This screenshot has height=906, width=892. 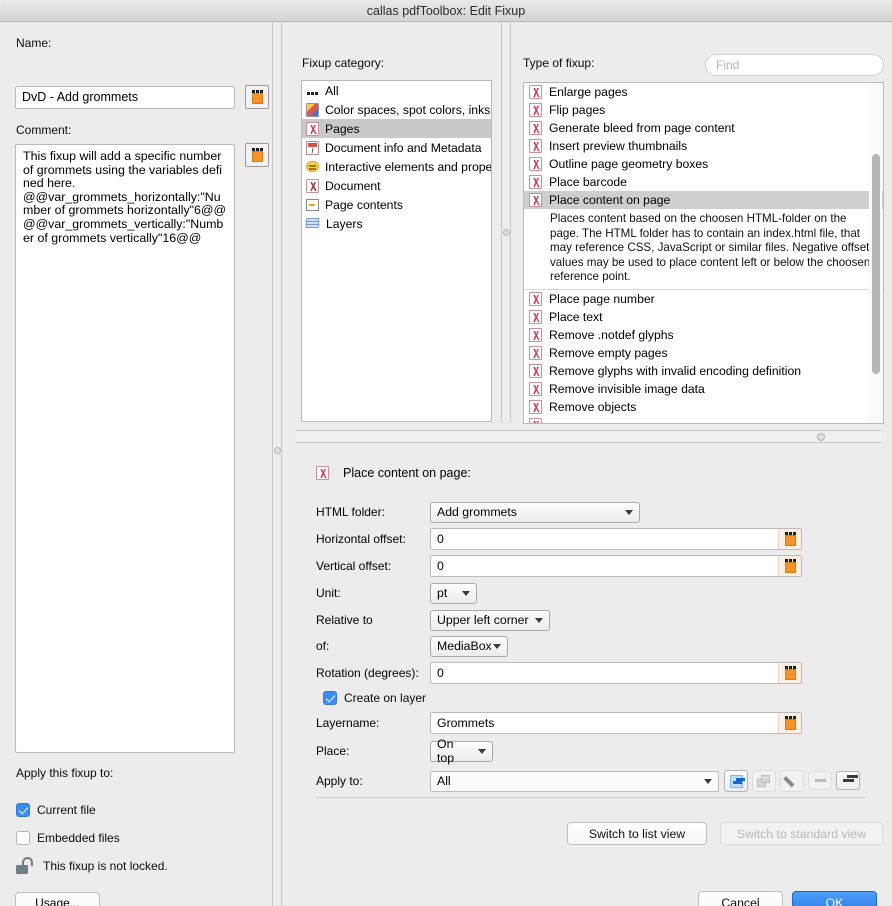 What do you see at coordinates (466, 723) in the screenshot?
I see `layername-value: Grommets` at bounding box center [466, 723].